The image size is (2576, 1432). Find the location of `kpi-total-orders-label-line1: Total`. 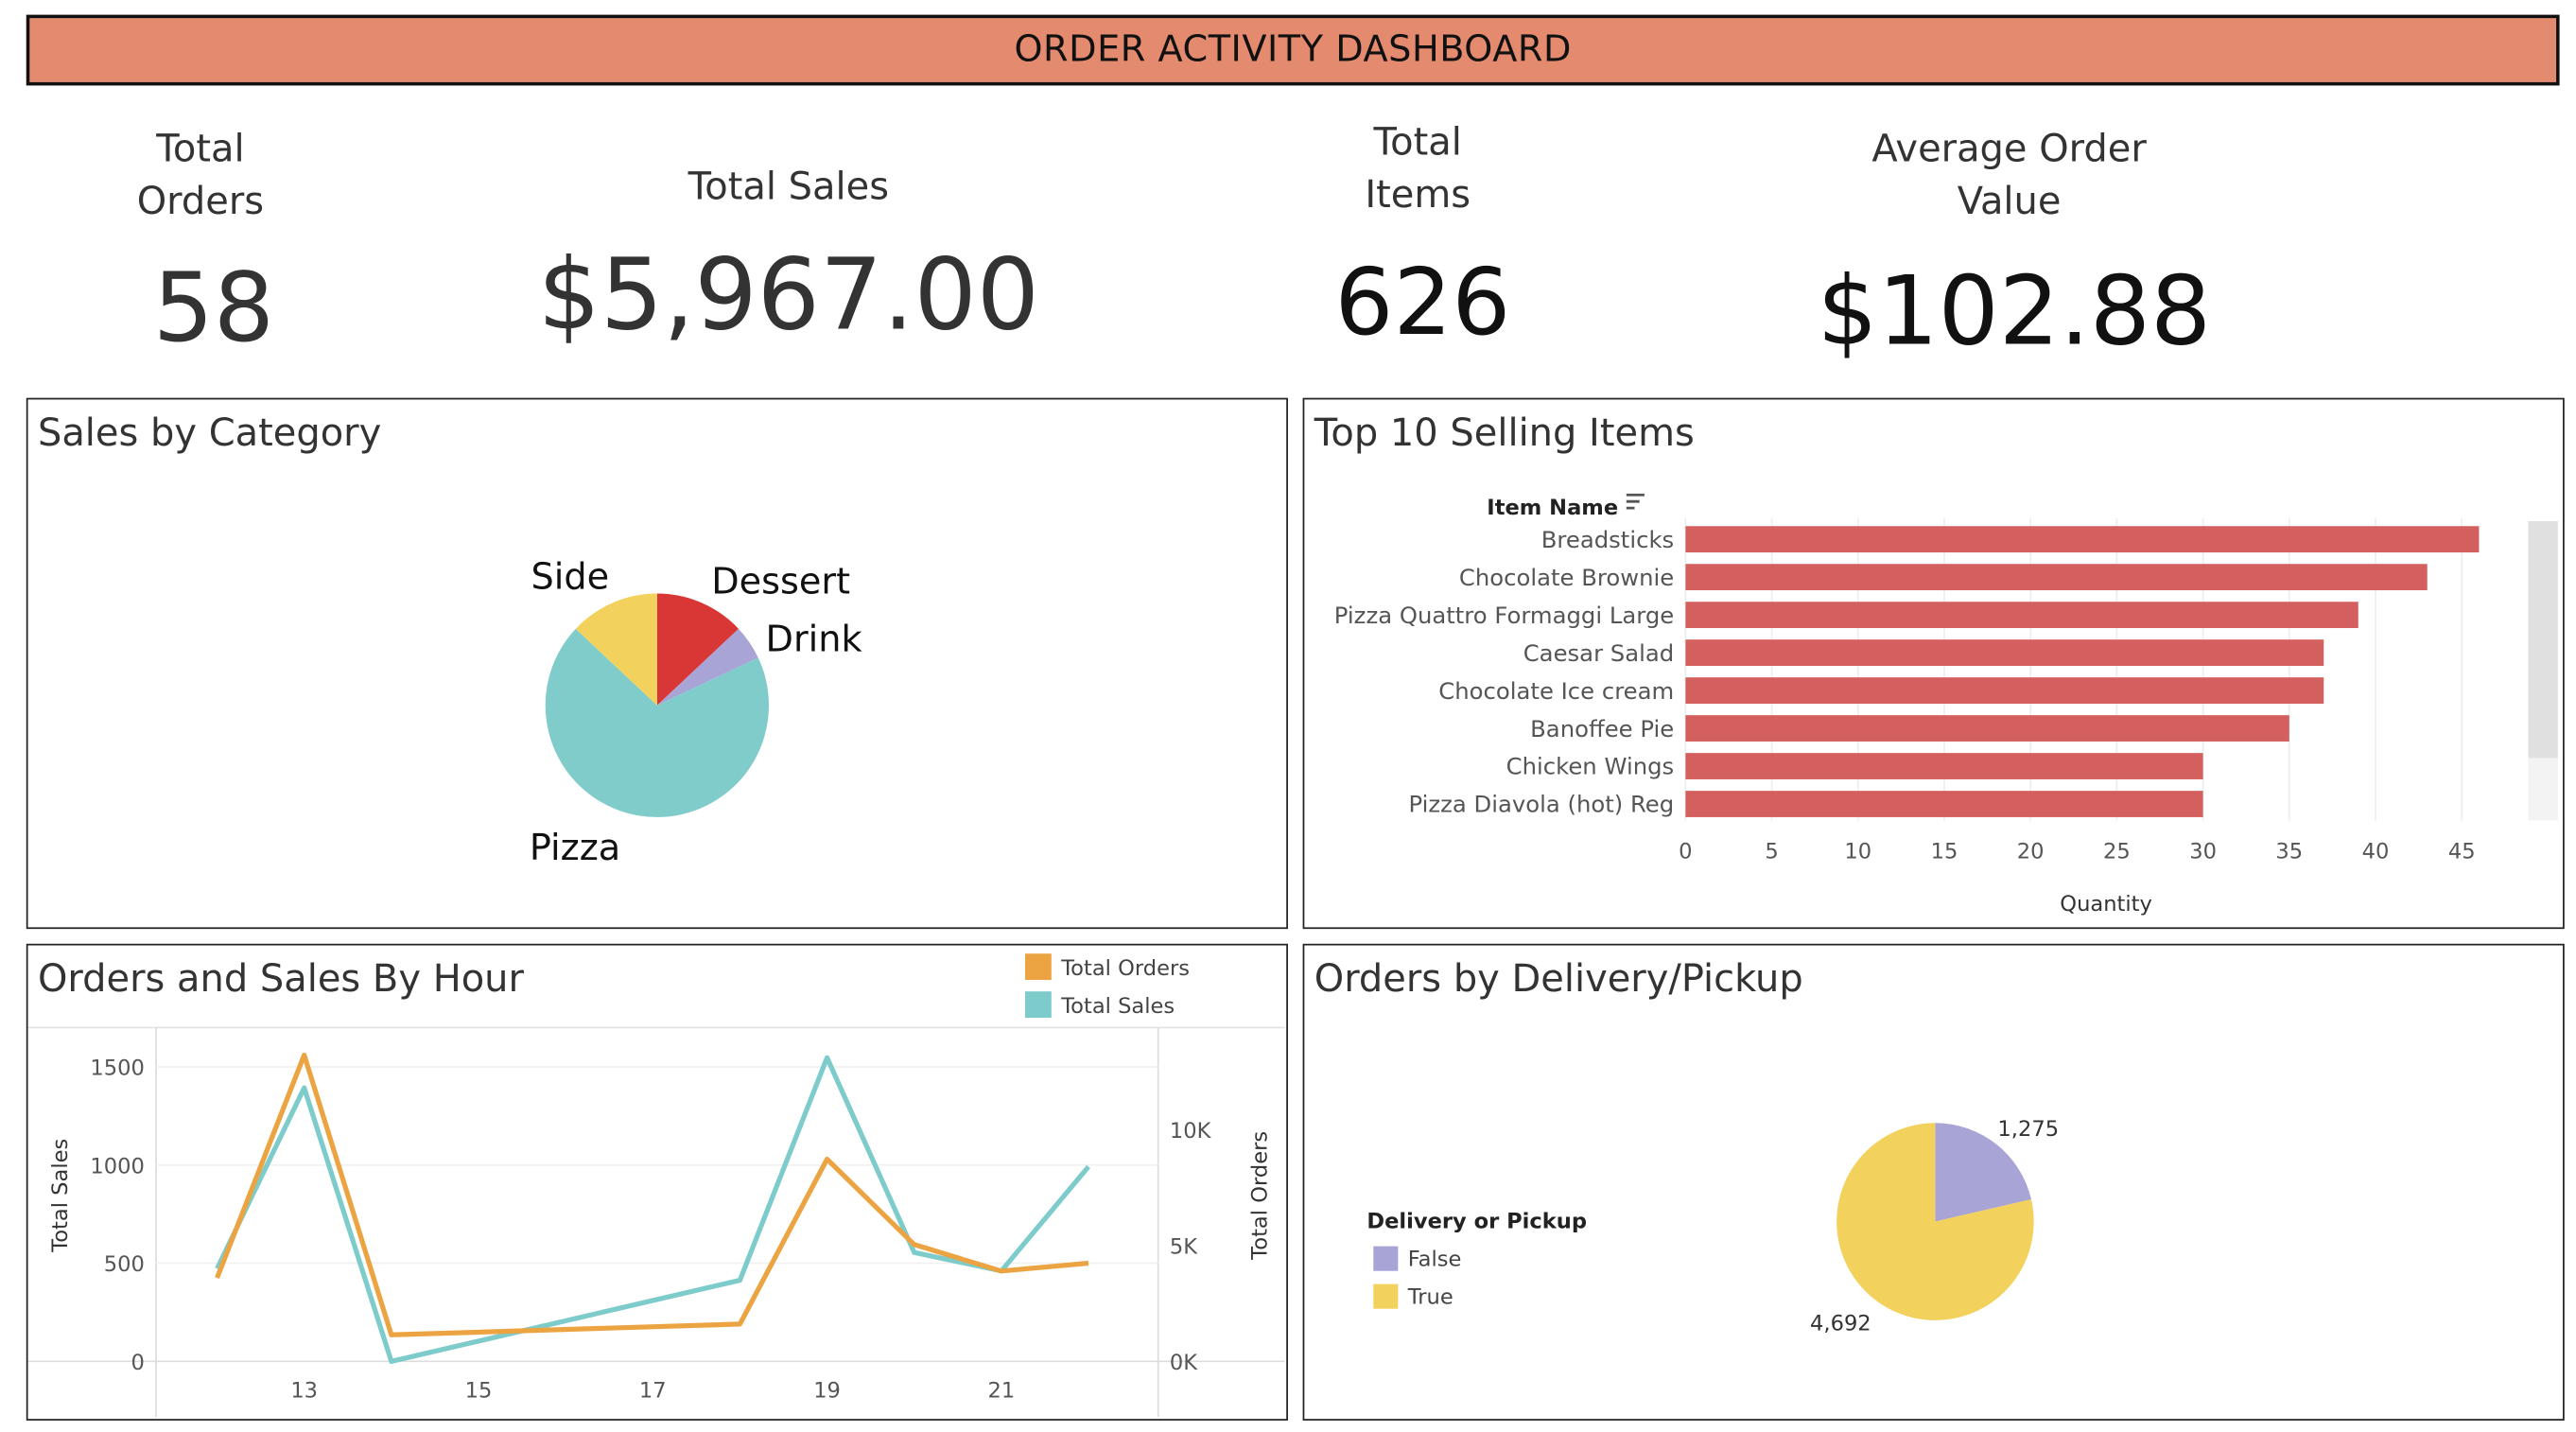

kpi-total-orders-label-line1: Total is located at coordinates (200, 149).